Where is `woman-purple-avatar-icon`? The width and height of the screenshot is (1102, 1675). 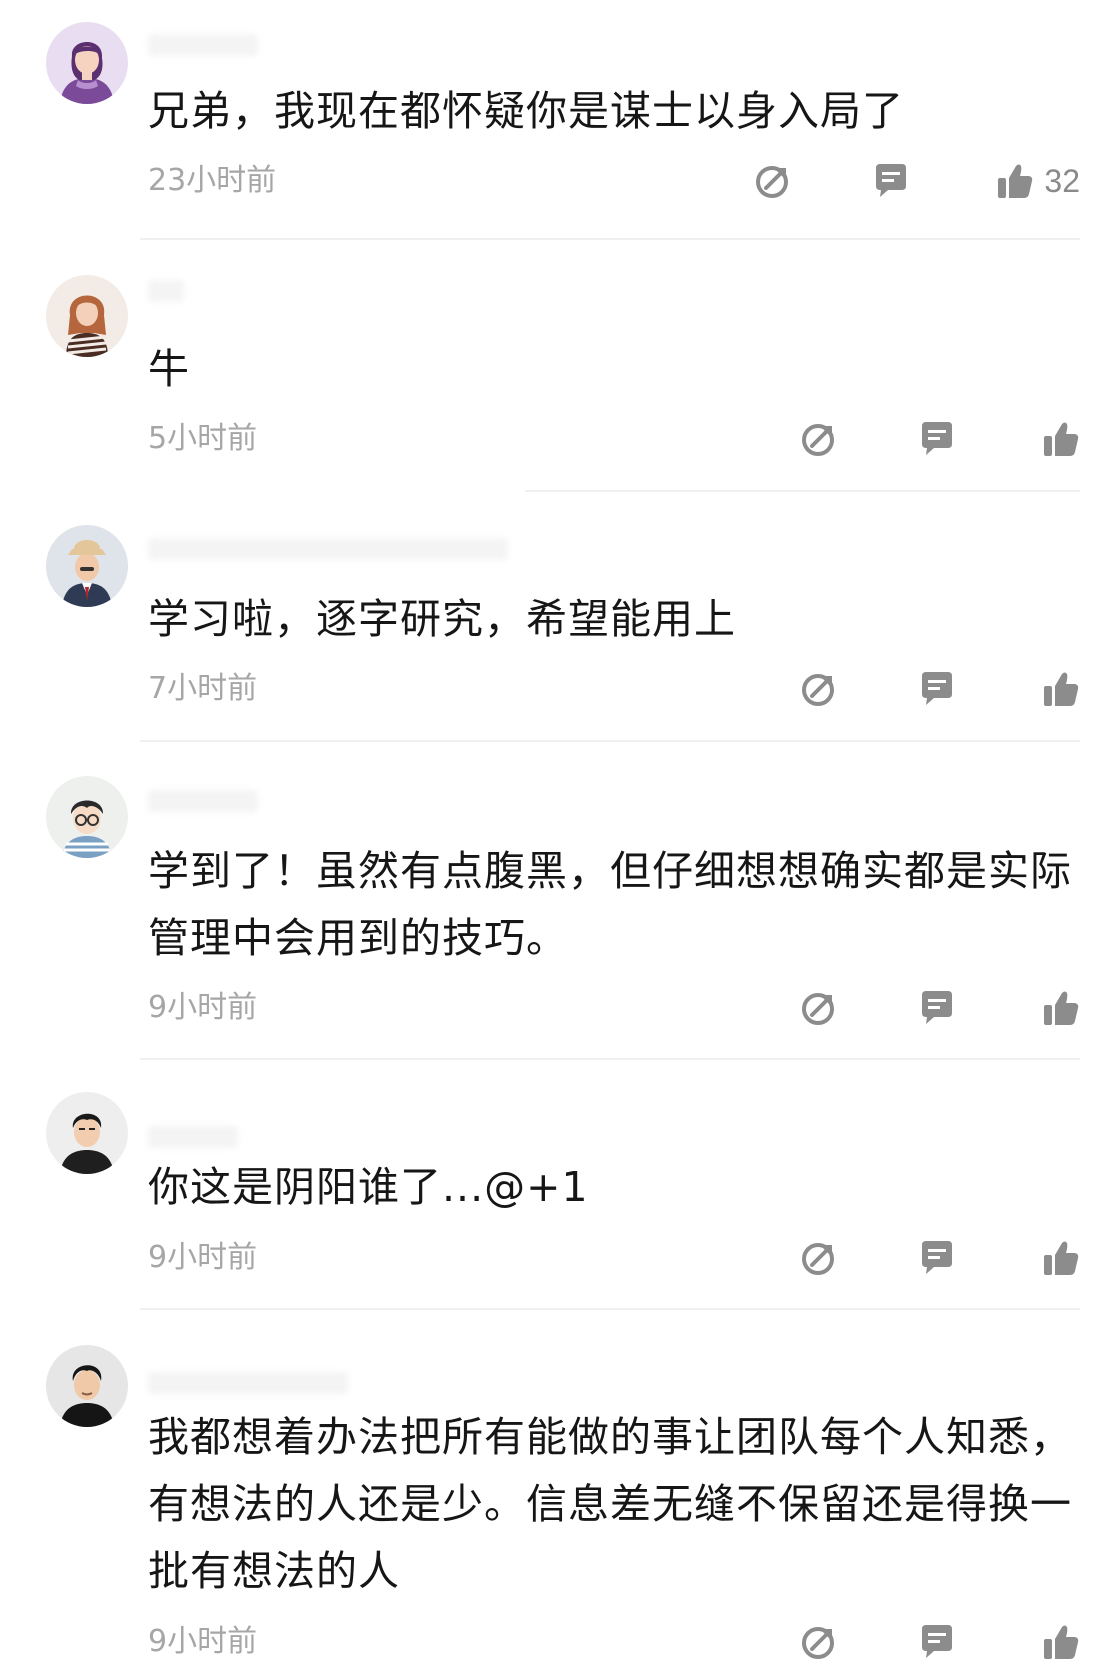 woman-purple-avatar-icon is located at coordinates (87, 63).